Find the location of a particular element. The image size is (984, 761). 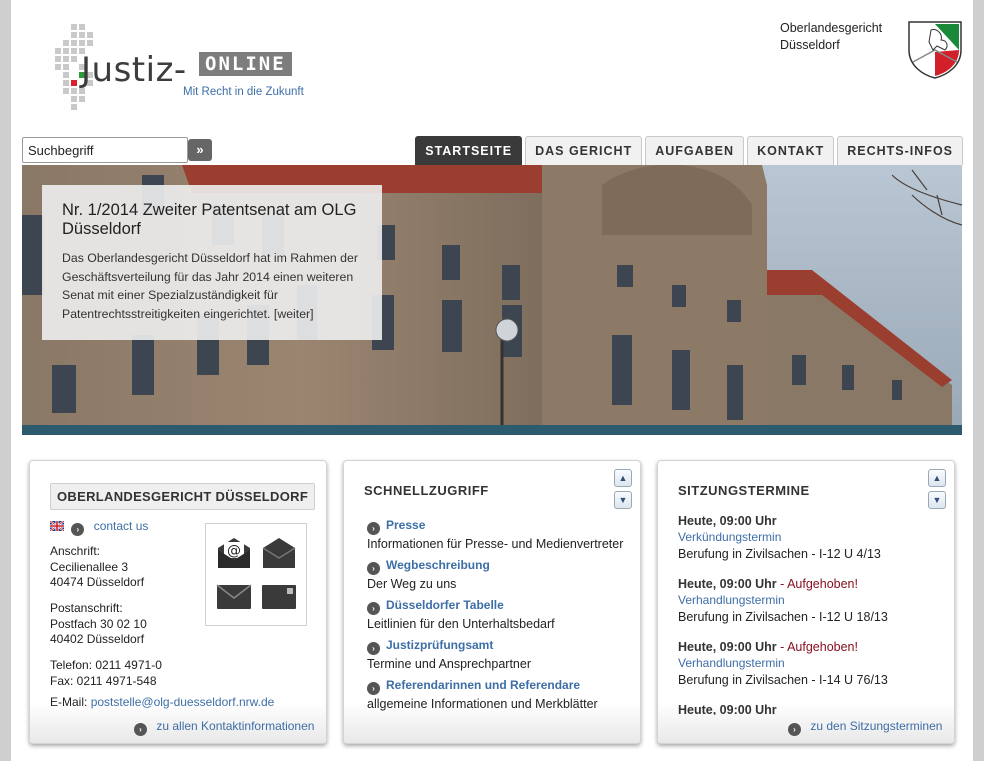

contact-us-line: › contact us is located at coordinates (99, 527).